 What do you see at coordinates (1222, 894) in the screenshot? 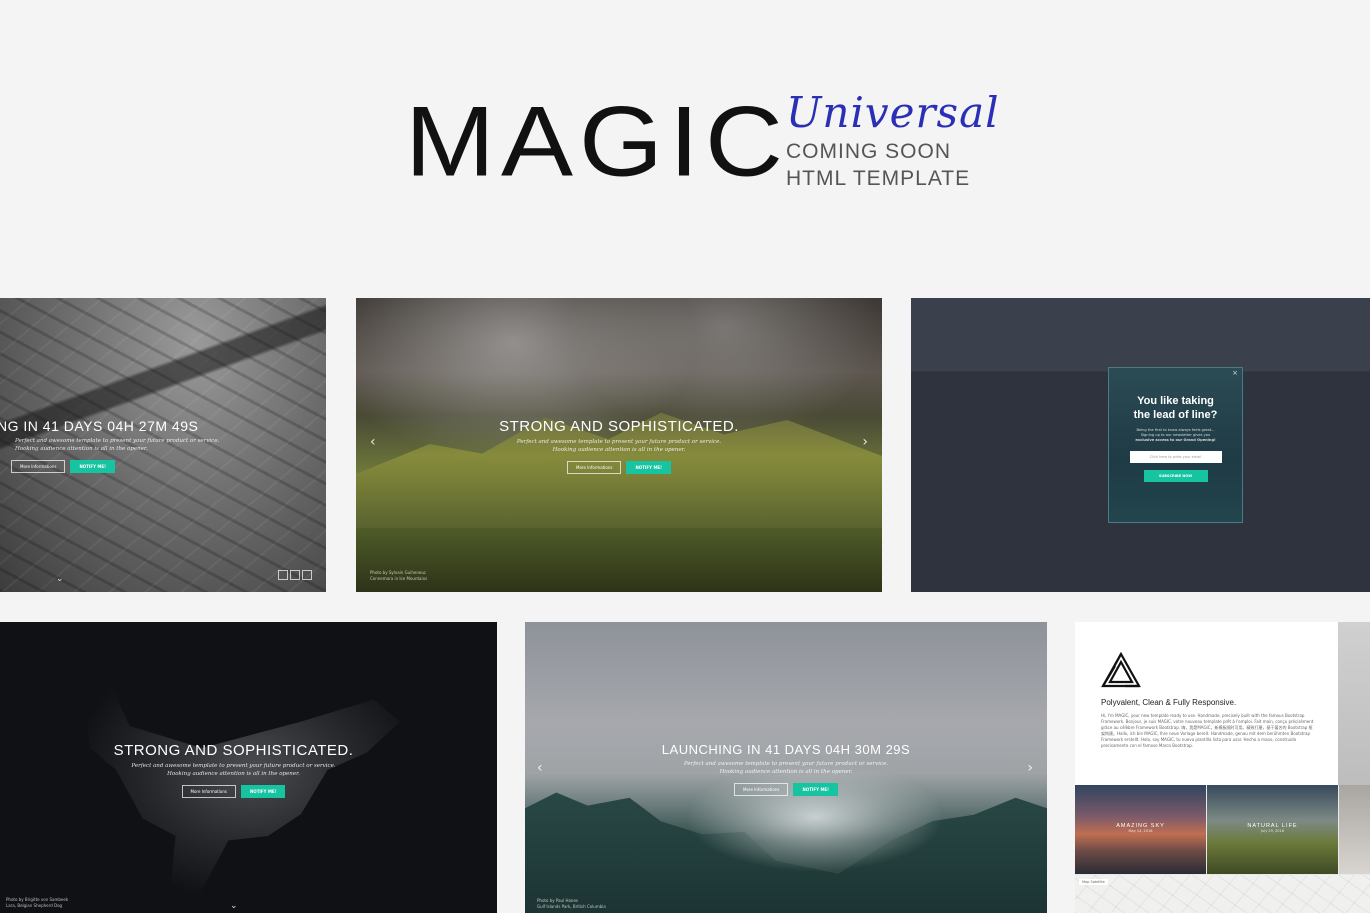
I see `location-map: Map Satellite` at bounding box center [1222, 894].